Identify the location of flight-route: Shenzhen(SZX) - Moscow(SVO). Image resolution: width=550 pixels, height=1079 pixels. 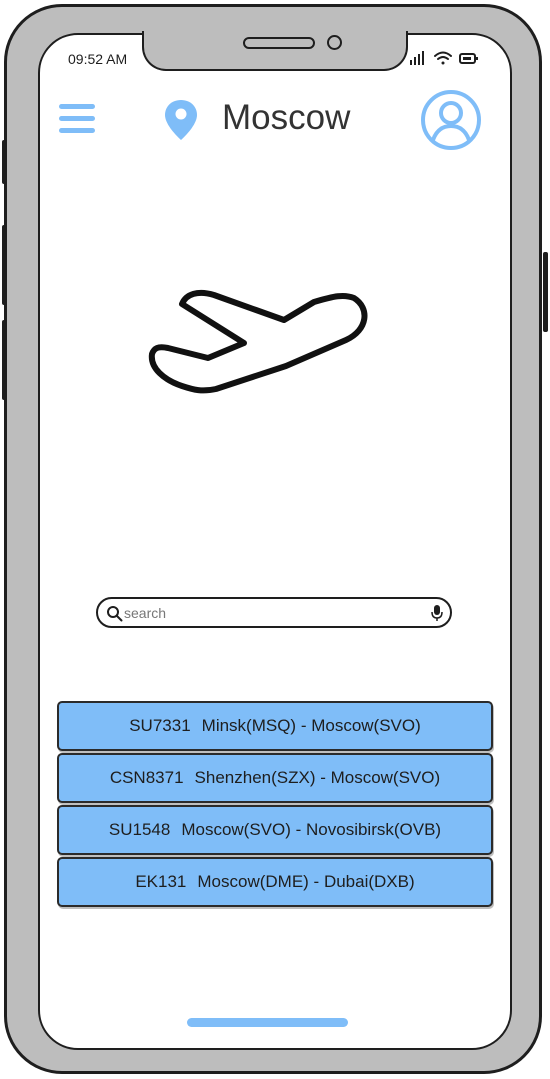
(317, 777).